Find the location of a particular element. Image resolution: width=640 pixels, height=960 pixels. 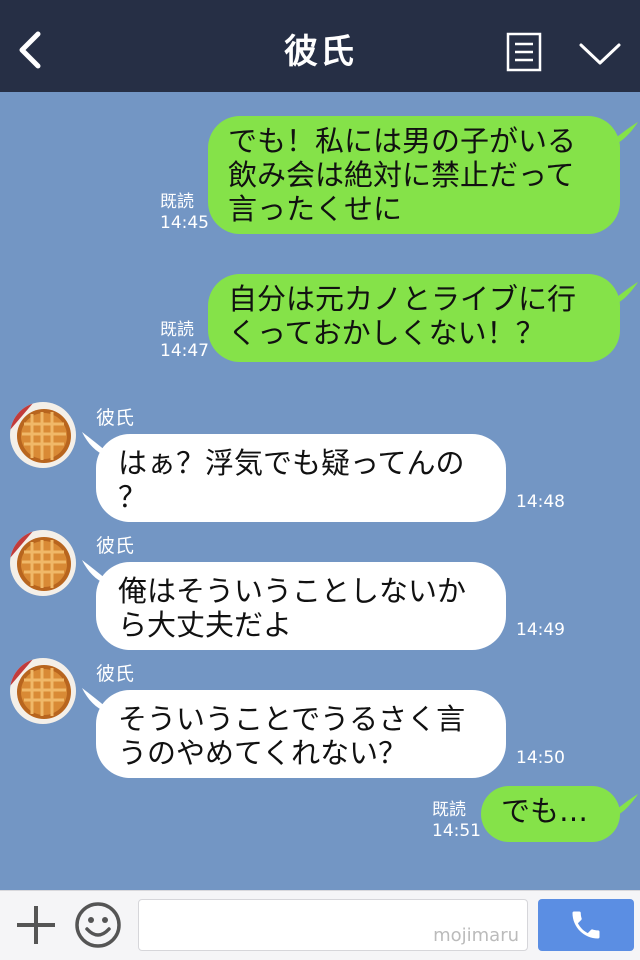

message-line: くっておかしくない！？ is located at coordinates (386, 333).